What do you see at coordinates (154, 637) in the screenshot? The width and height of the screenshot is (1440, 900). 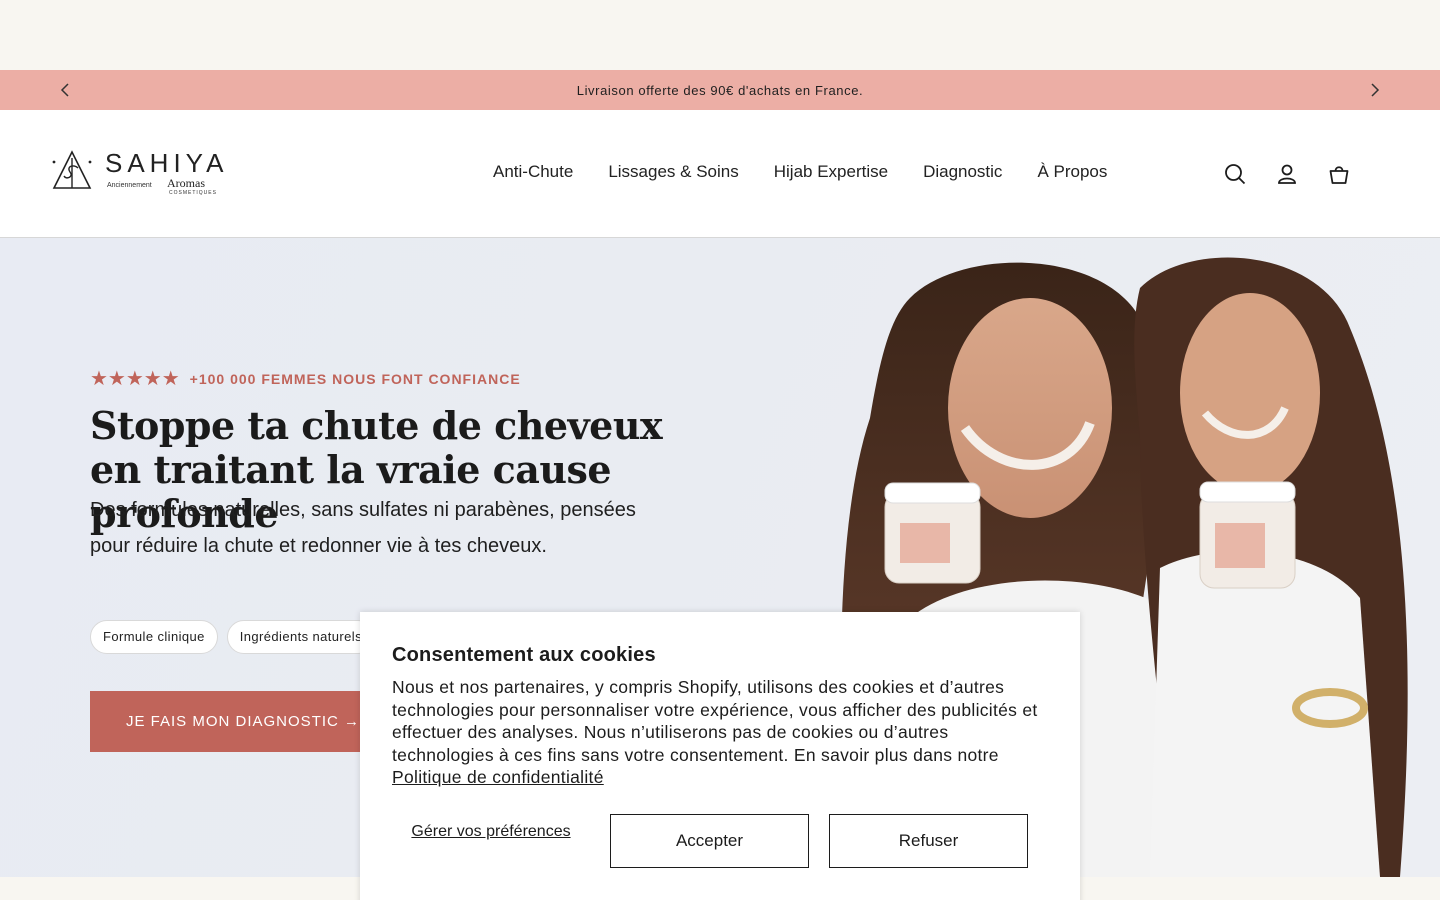 I see `pill-formule-clinique: Formule clinique` at bounding box center [154, 637].